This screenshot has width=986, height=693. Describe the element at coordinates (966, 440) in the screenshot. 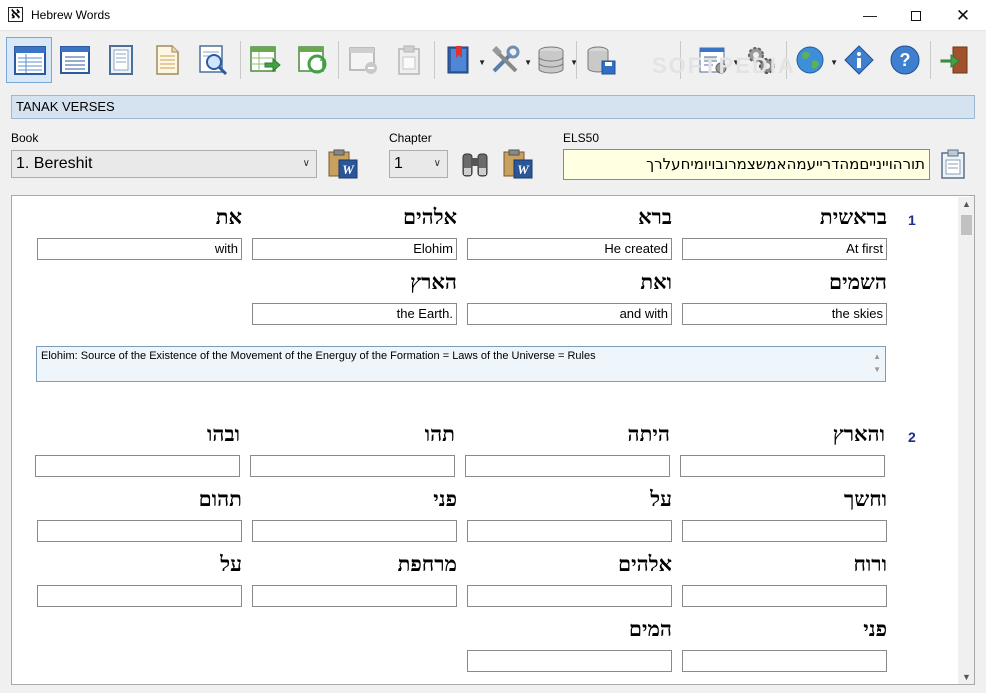

I see `vertical-scrollbar: ▲ ▼` at that location.